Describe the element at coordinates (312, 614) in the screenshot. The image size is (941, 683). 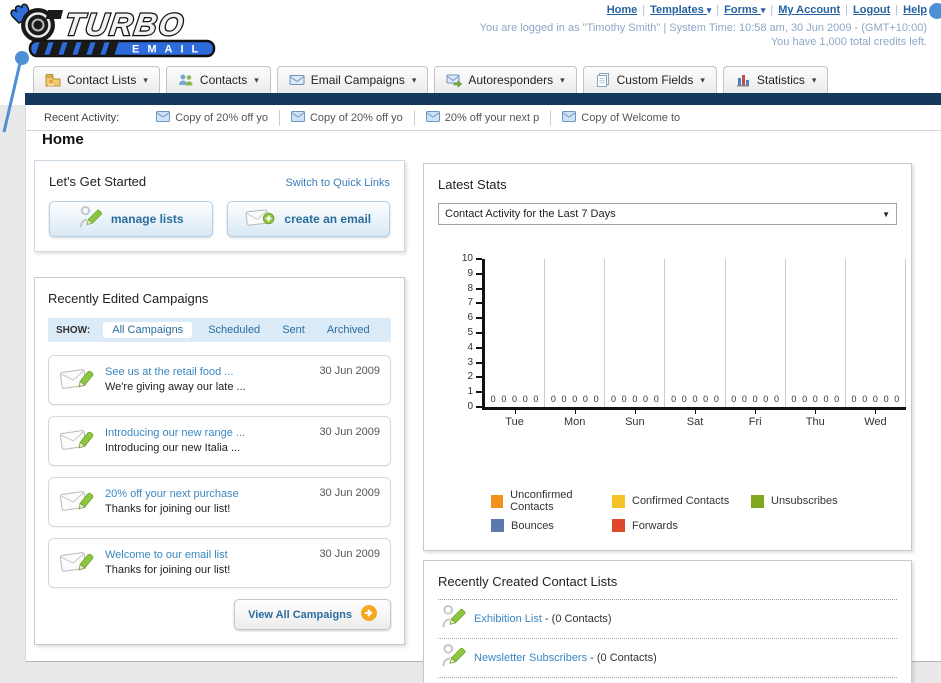
I see `view-all-campaigns-button: View All Campaigns` at that location.